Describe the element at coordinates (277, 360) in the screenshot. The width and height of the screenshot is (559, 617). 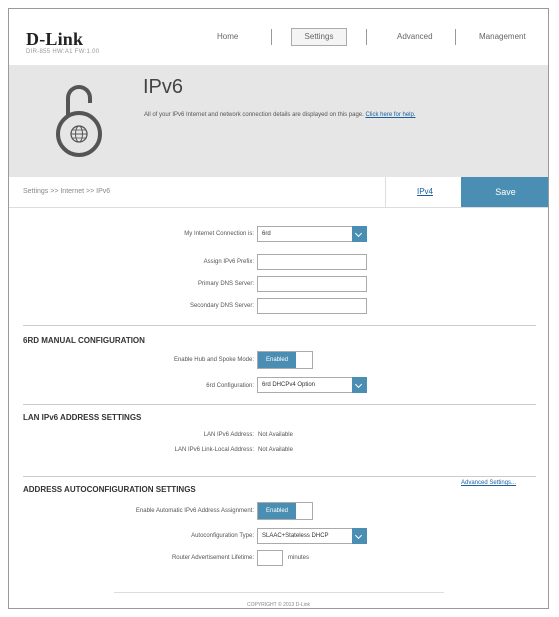
I see `hub-spoke-state: Enabled` at that location.